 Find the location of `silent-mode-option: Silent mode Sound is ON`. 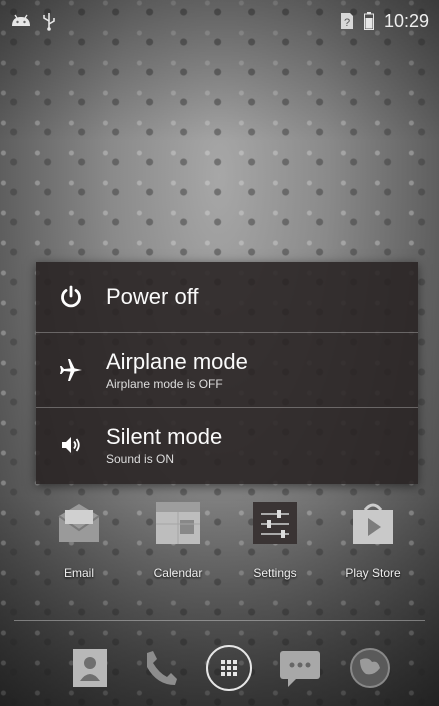

silent-mode-option: Silent mode Sound is ON is located at coordinates (227, 445).